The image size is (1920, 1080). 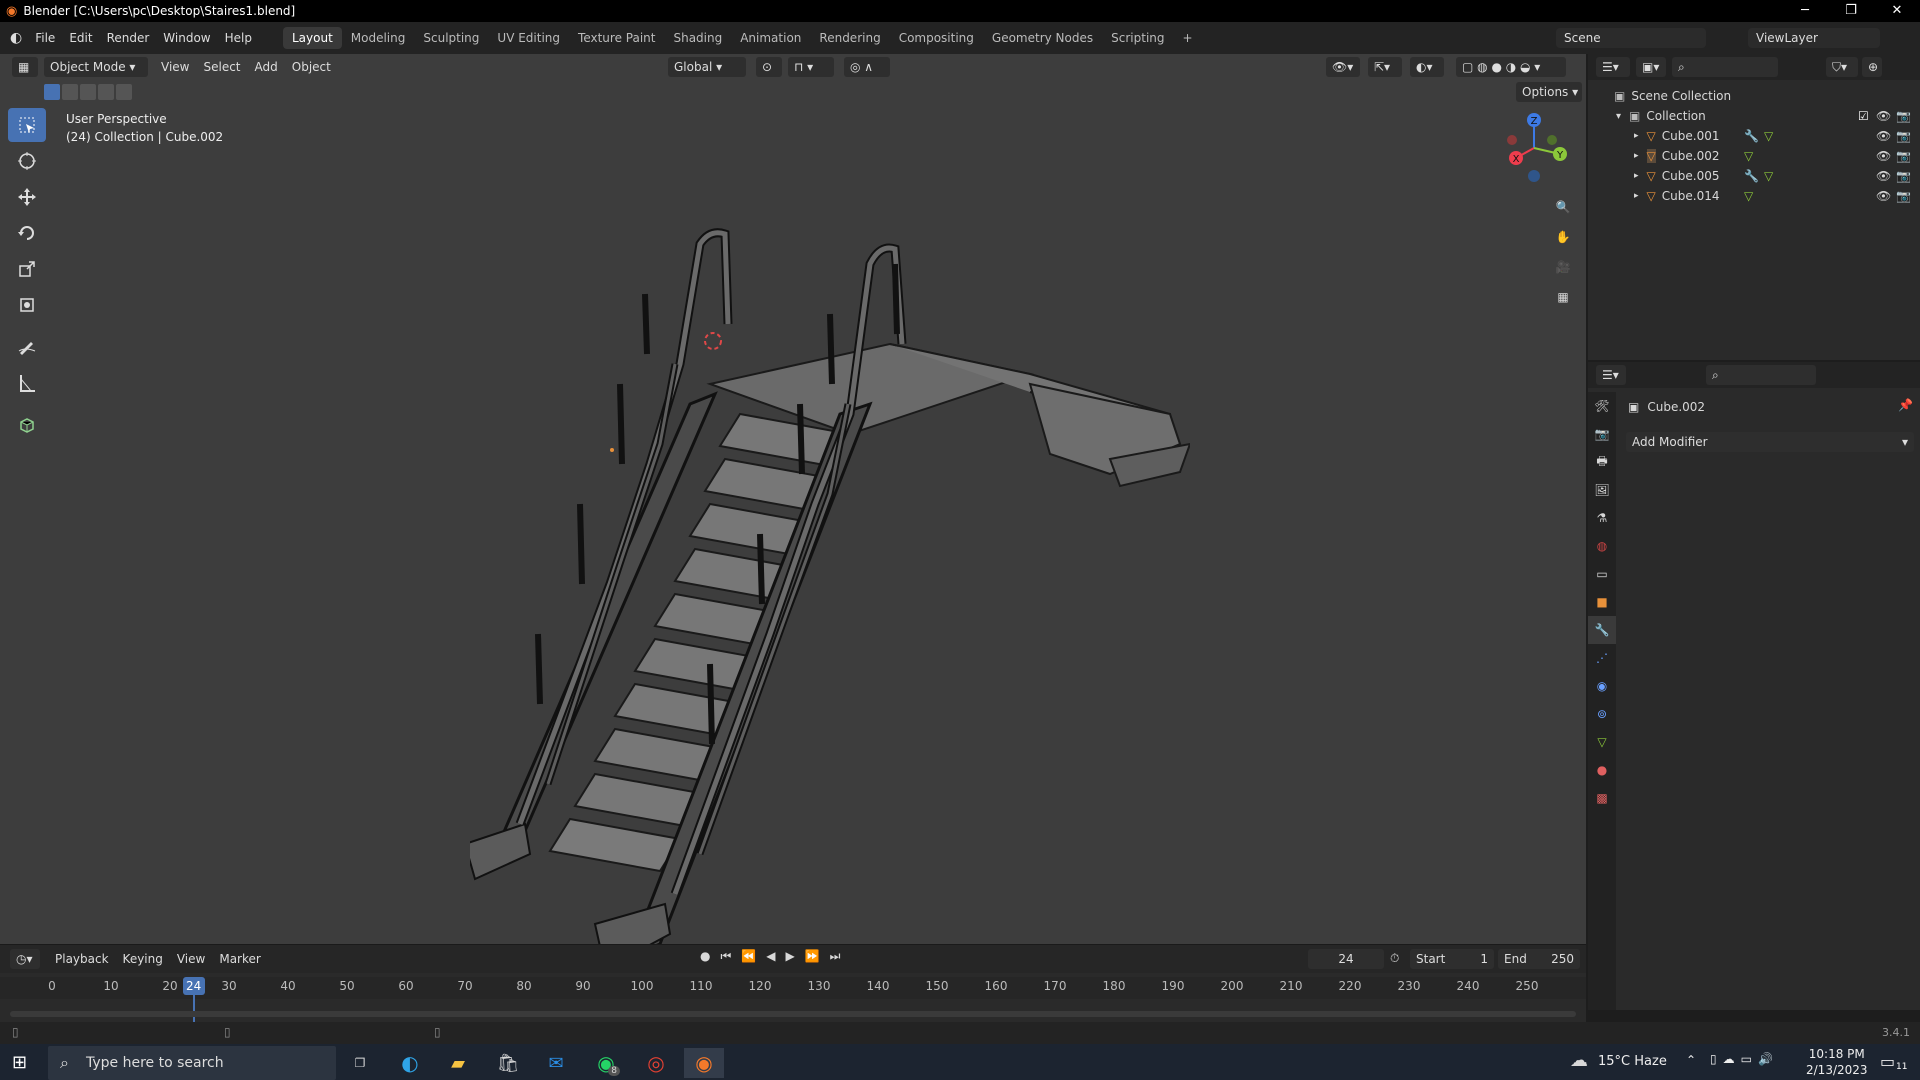 What do you see at coordinates (312, 38) in the screenshot?
I see `tab-layout: Layout` at bounding box center [312, 38].